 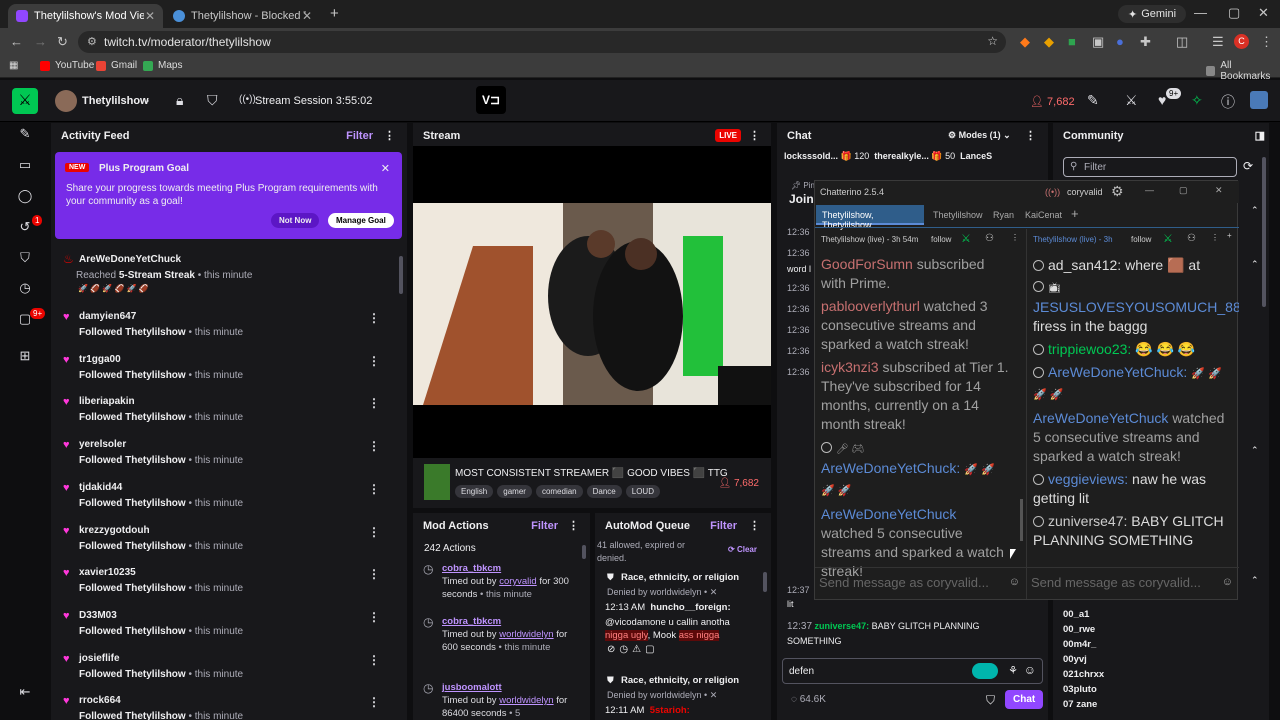 What do you see at coordinates (1215, 237) in the screenshot?
I see `split-menu-icon: ⋮` at bounding box center [1215, 237].